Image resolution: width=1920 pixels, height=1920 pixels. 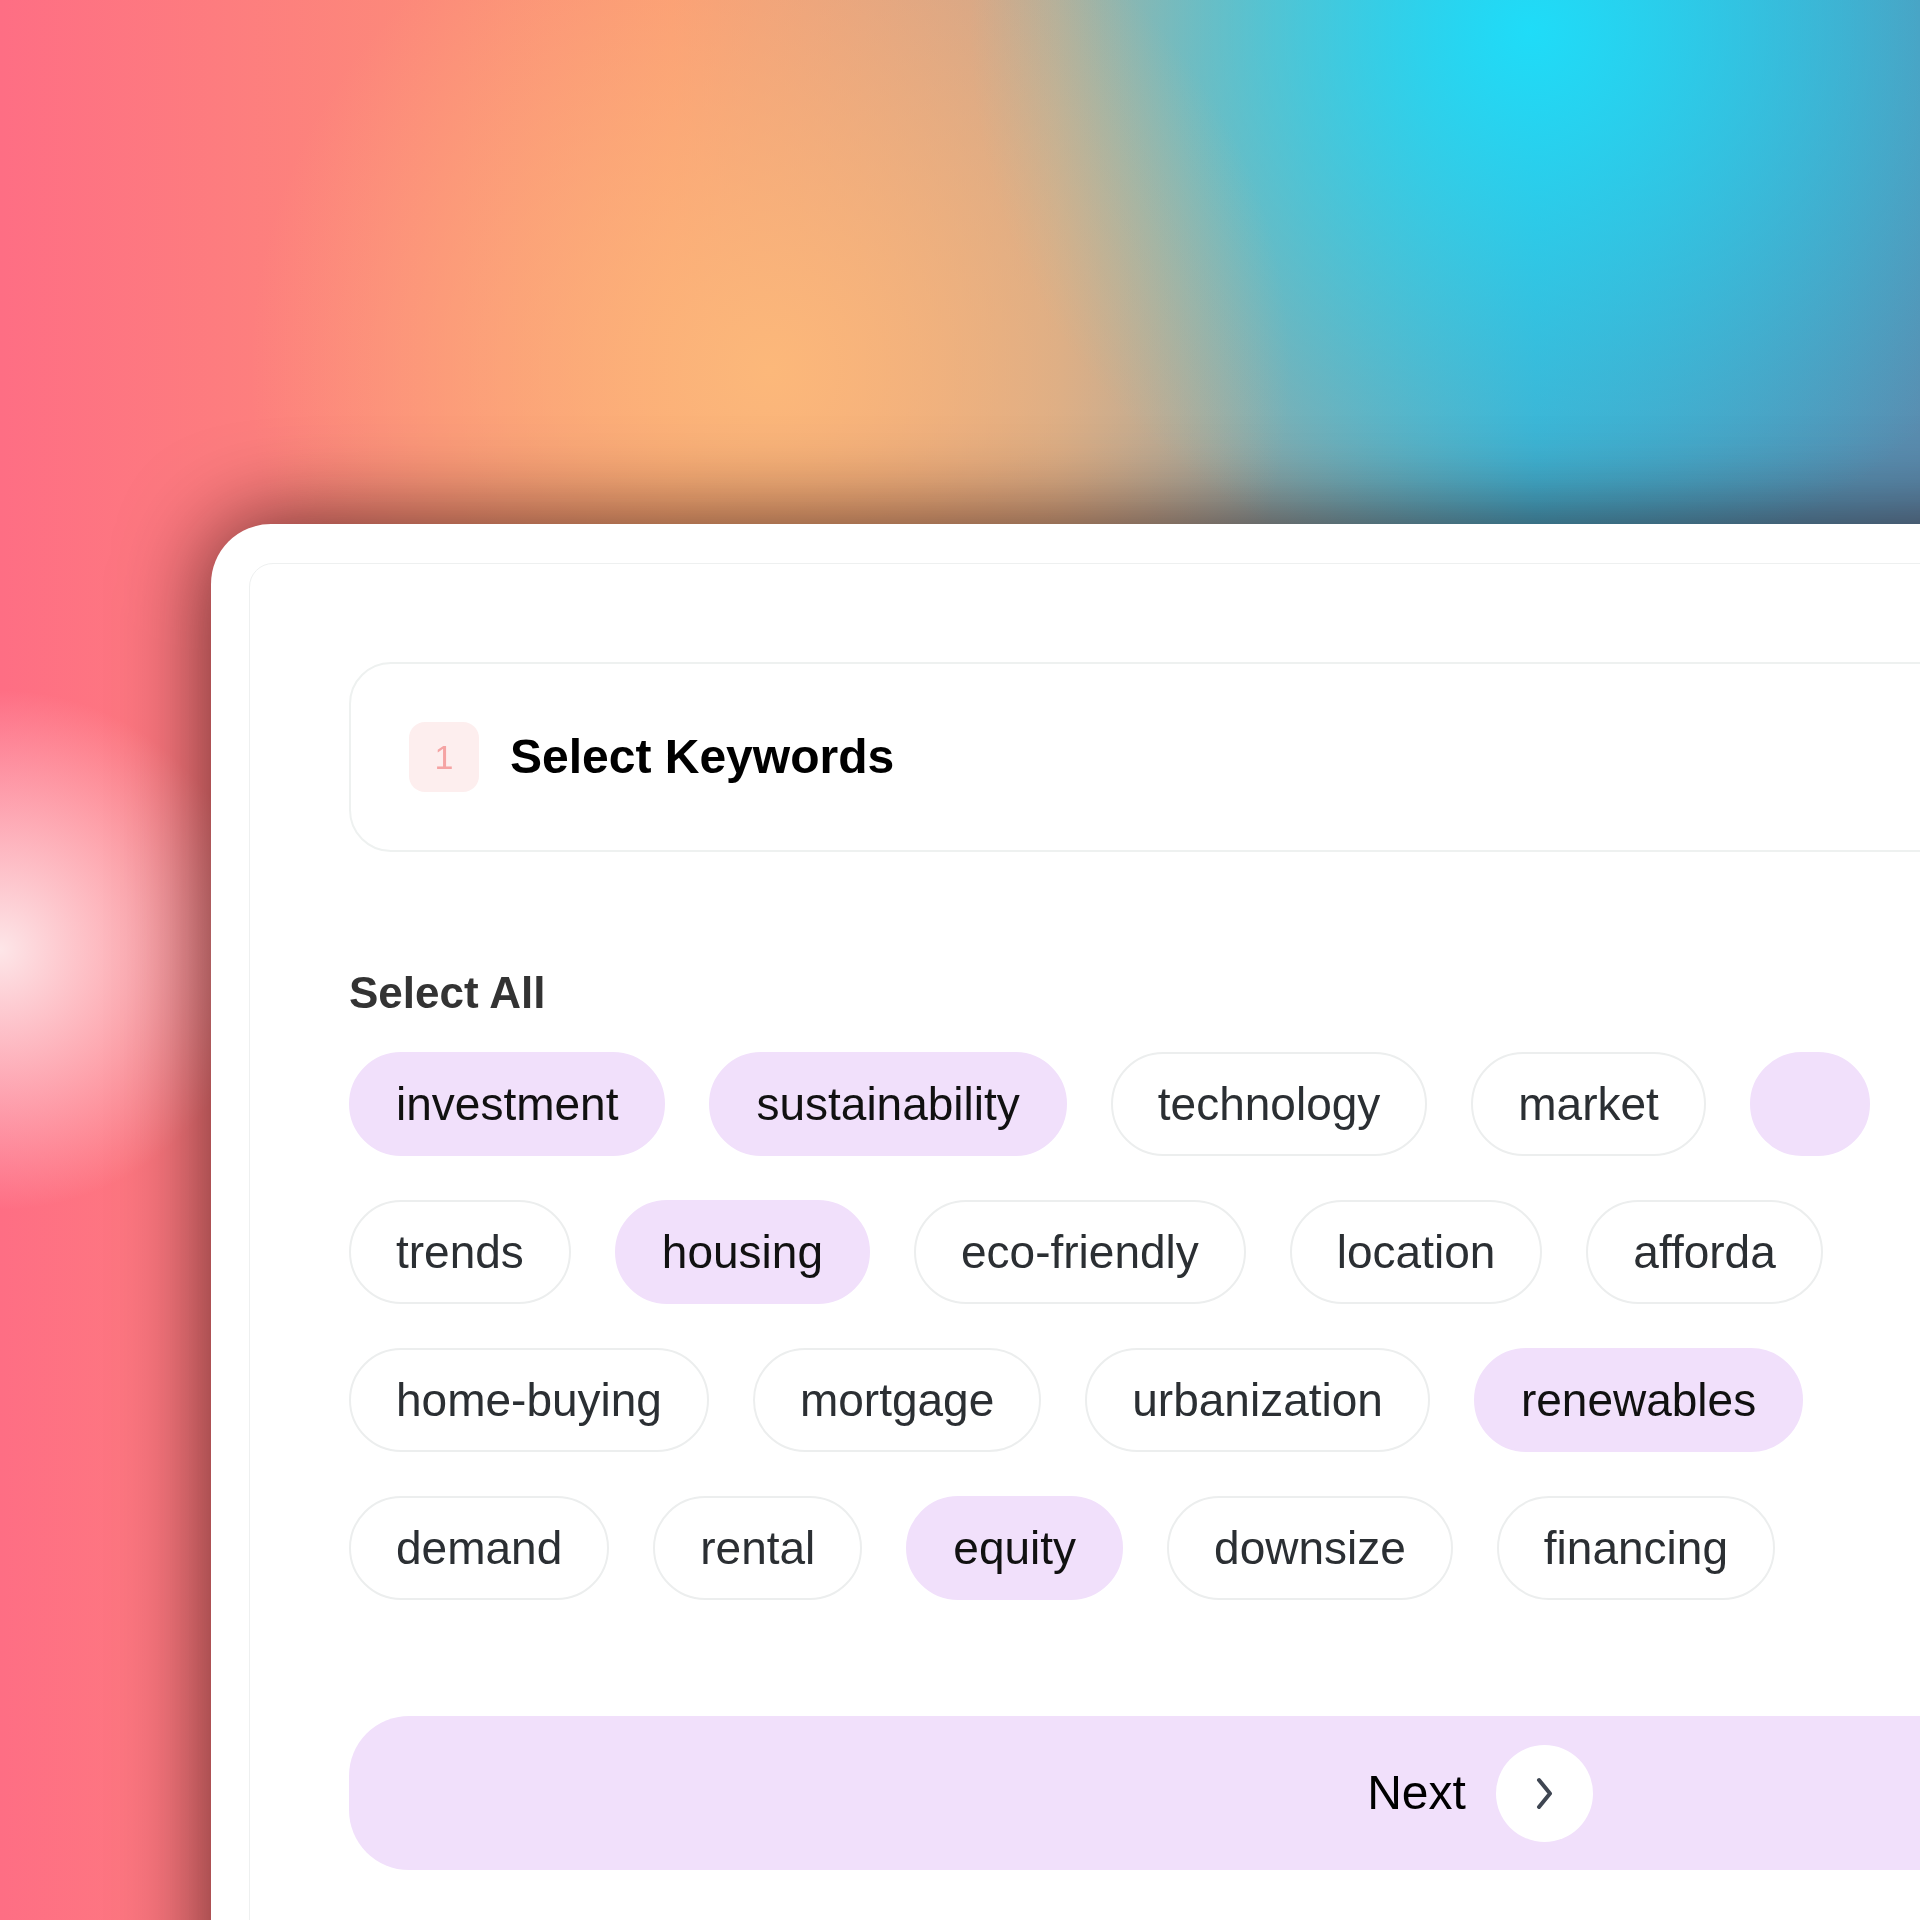 I want to click on select-all-link: Select All, so click(x=447, y=993).